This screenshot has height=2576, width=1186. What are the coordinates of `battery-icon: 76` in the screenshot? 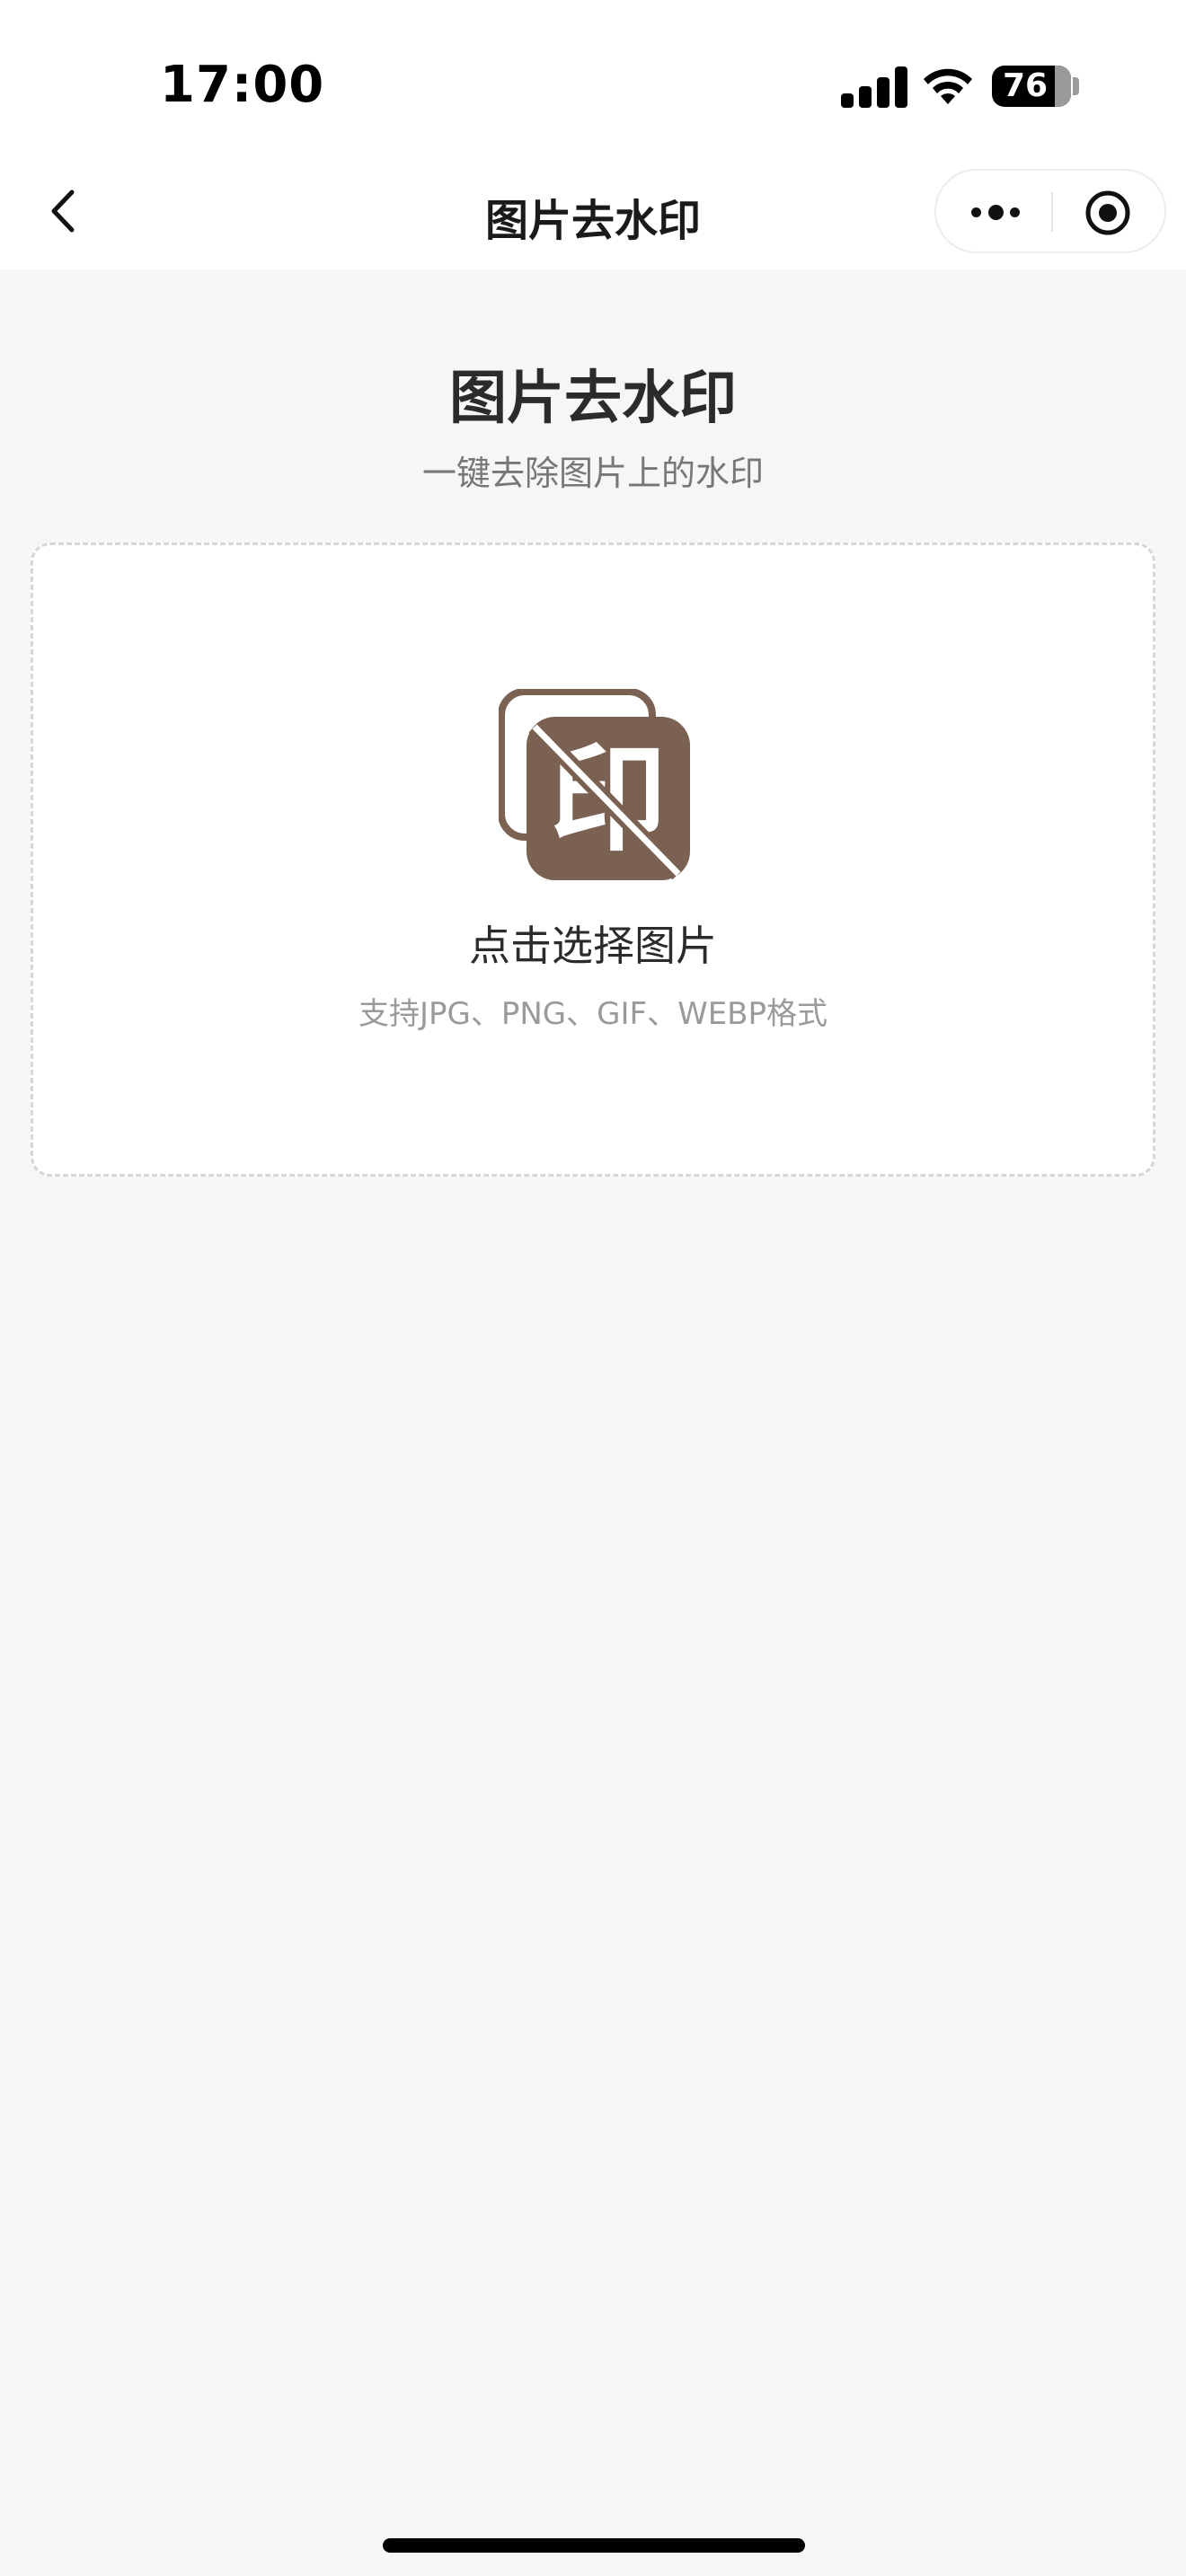 It's located at (1031, 86).